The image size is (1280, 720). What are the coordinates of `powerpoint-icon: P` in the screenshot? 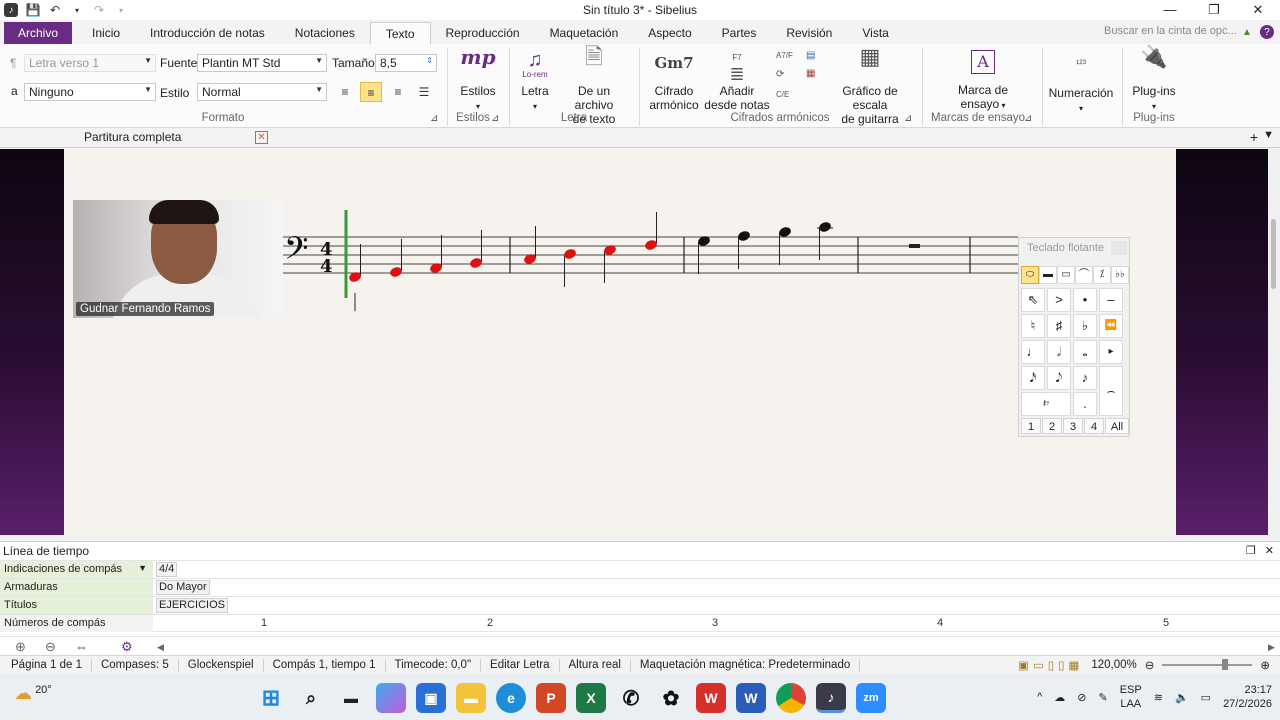 It's located at (551, 698).